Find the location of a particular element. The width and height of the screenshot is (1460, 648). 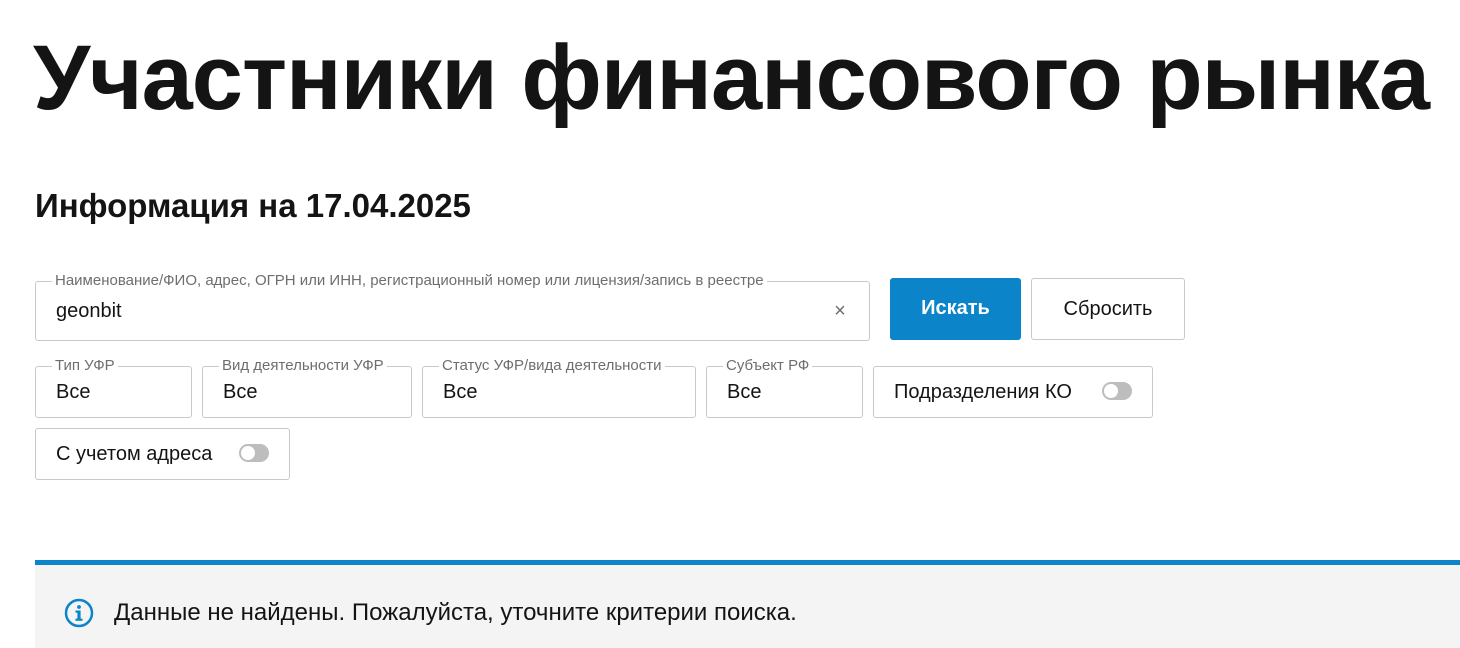

status-select: Статус УФР/вида деятельности Все is located at coordinates (559, 387).